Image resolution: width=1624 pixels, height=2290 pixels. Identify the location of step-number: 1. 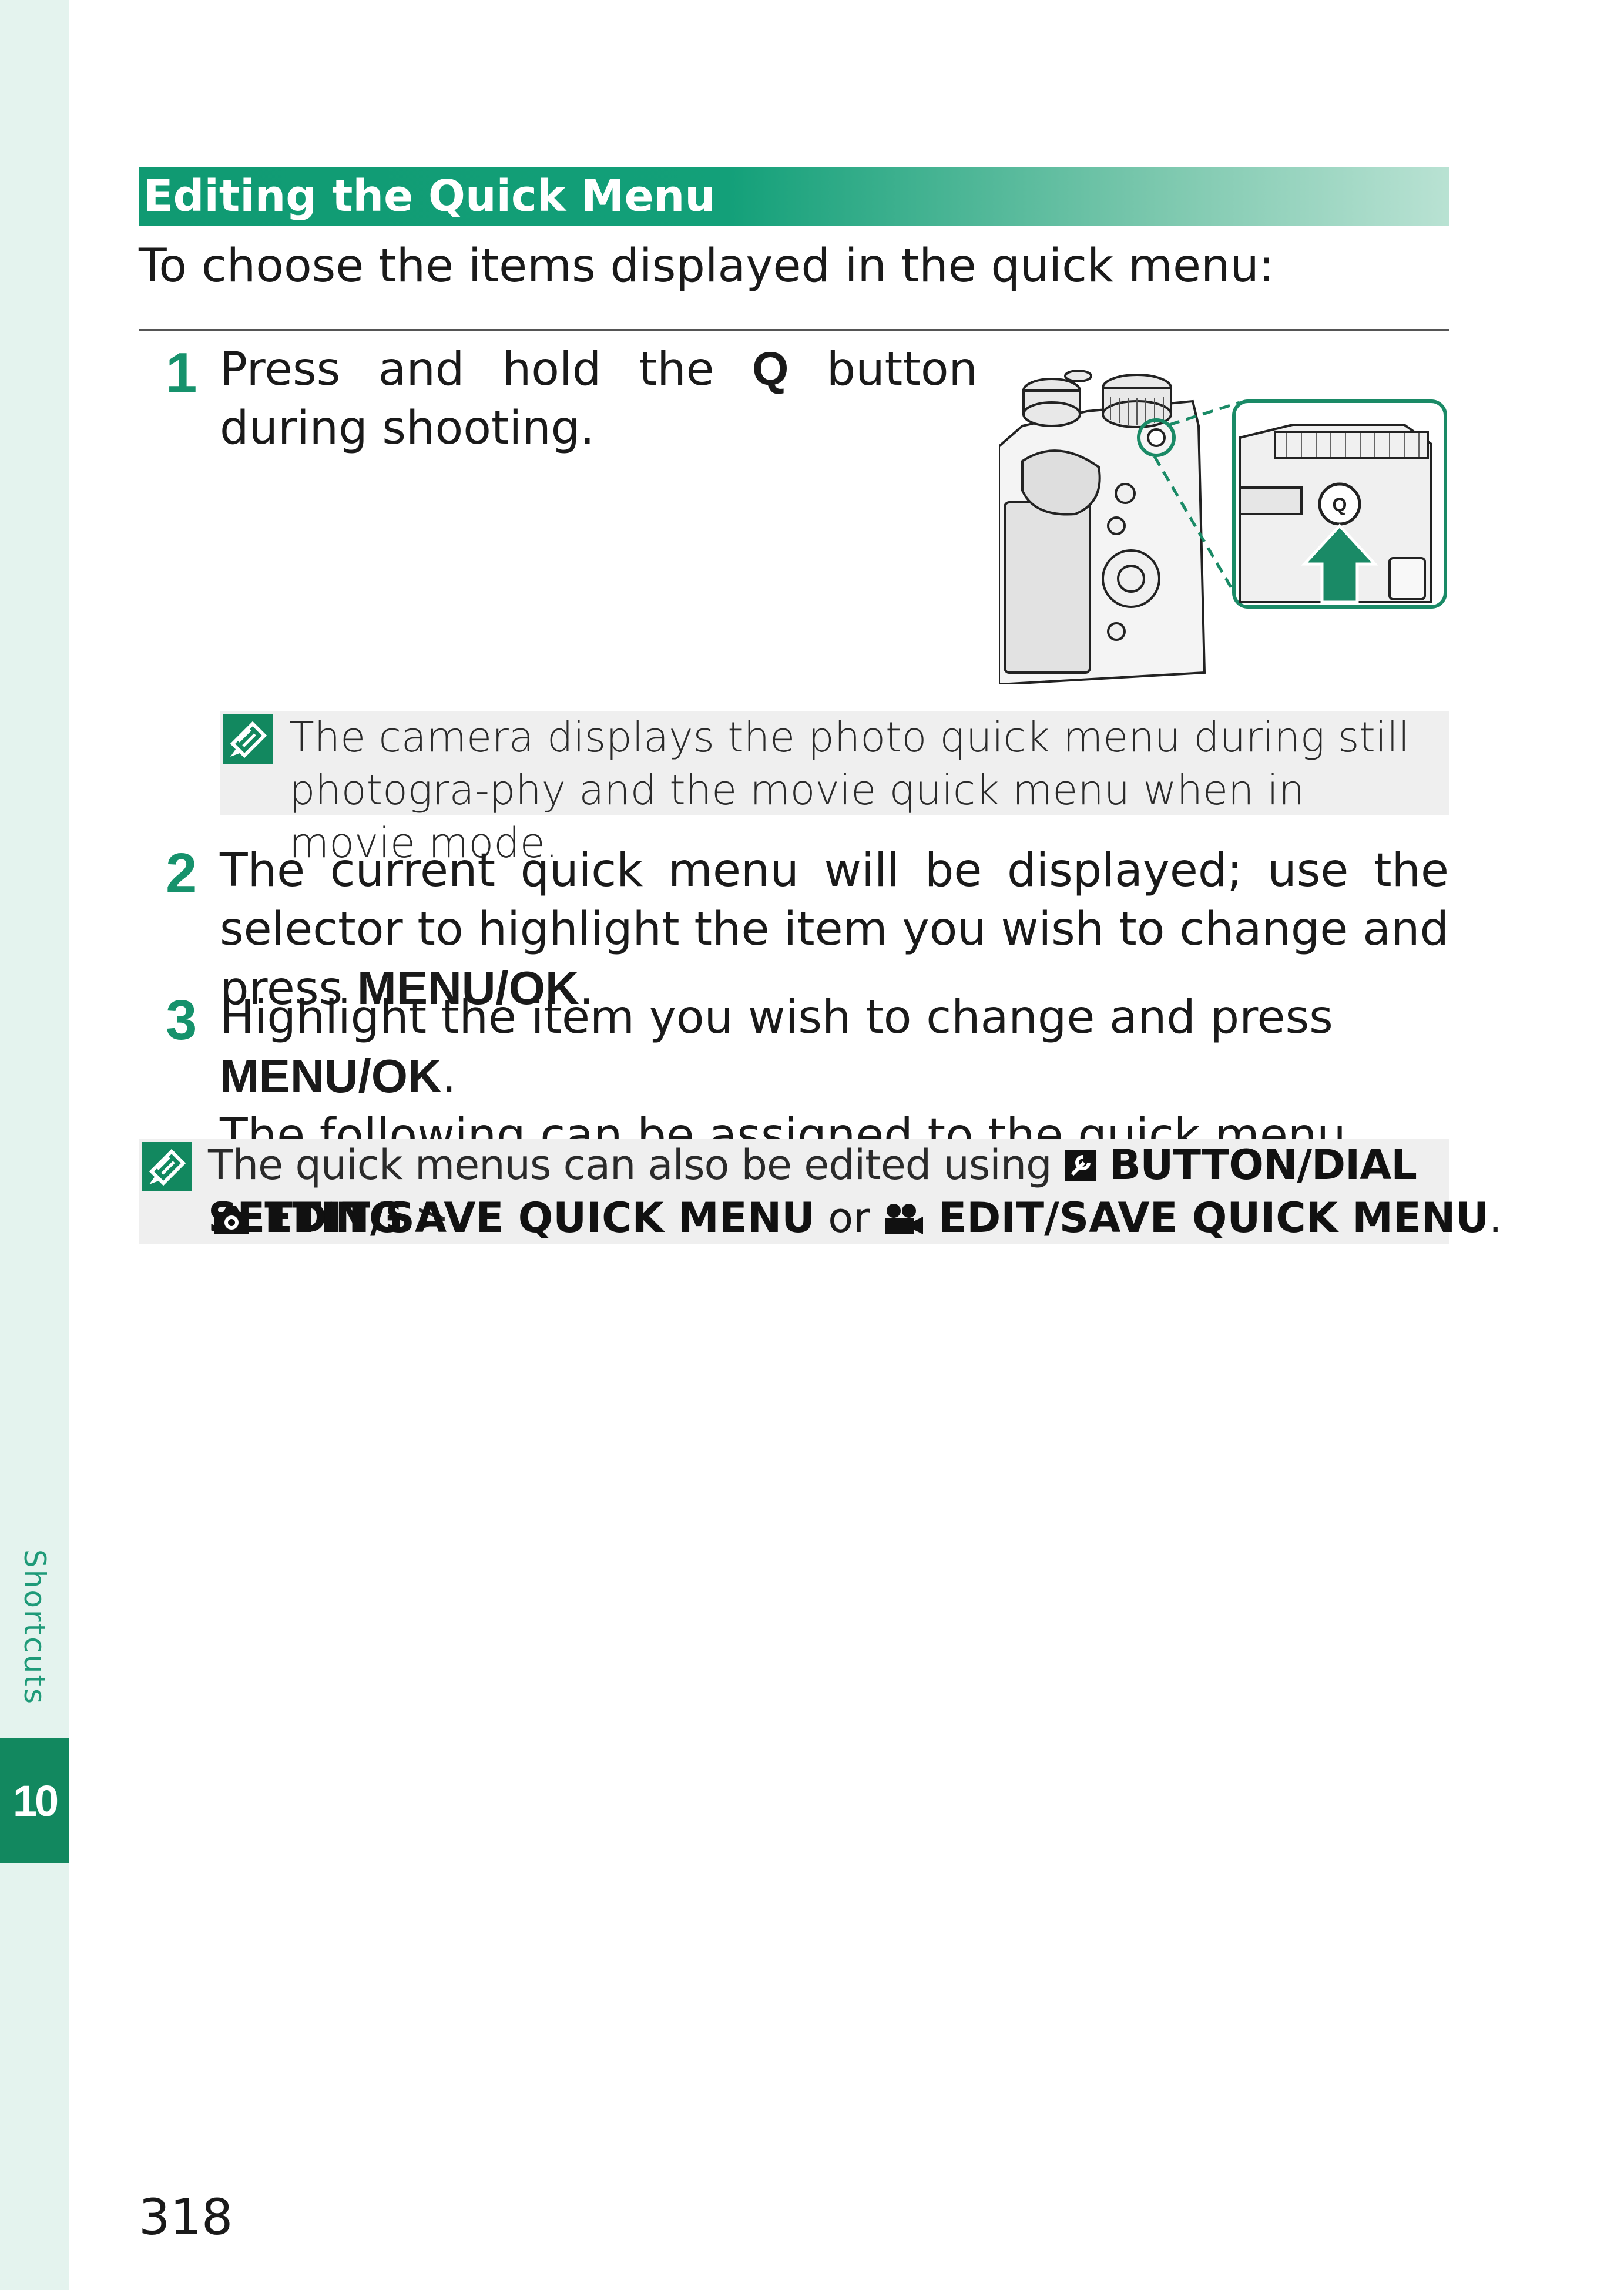
(181, 372).